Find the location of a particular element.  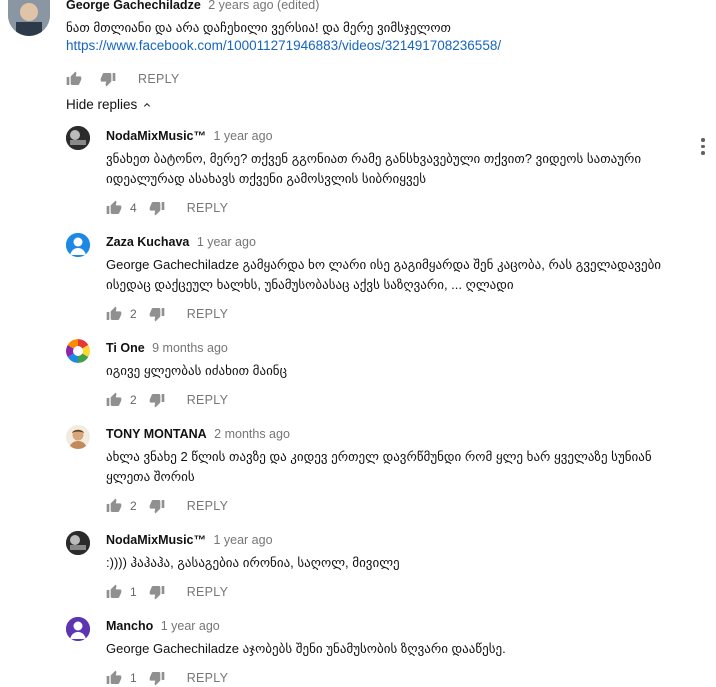

comment-time: 9 months ago is located at coordinates (190, 348).